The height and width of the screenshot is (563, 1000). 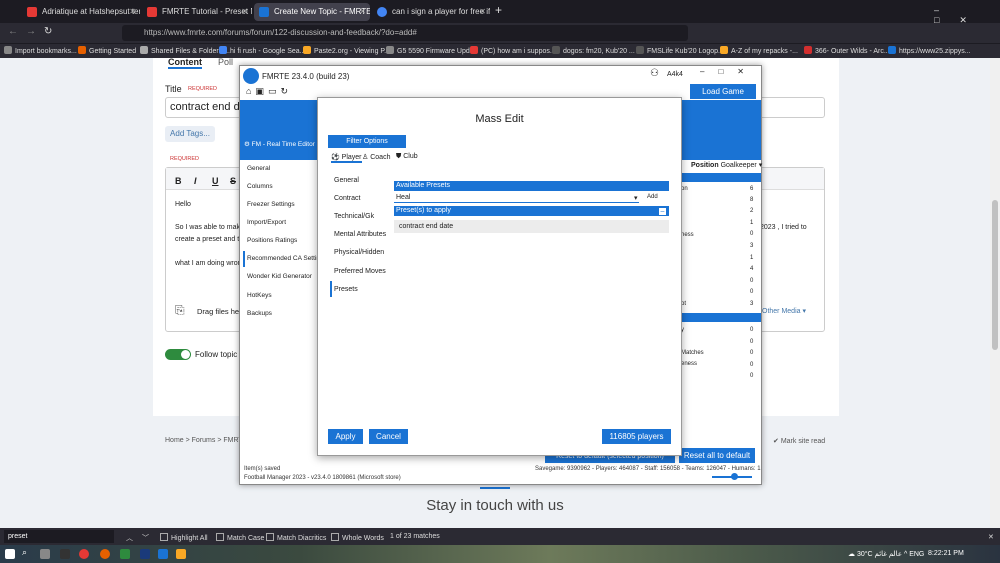 What do you see at coordinates (367, 141) in the screenshot?
I see `filter-options-button: Filter Options` at bounding box center [367, 141].